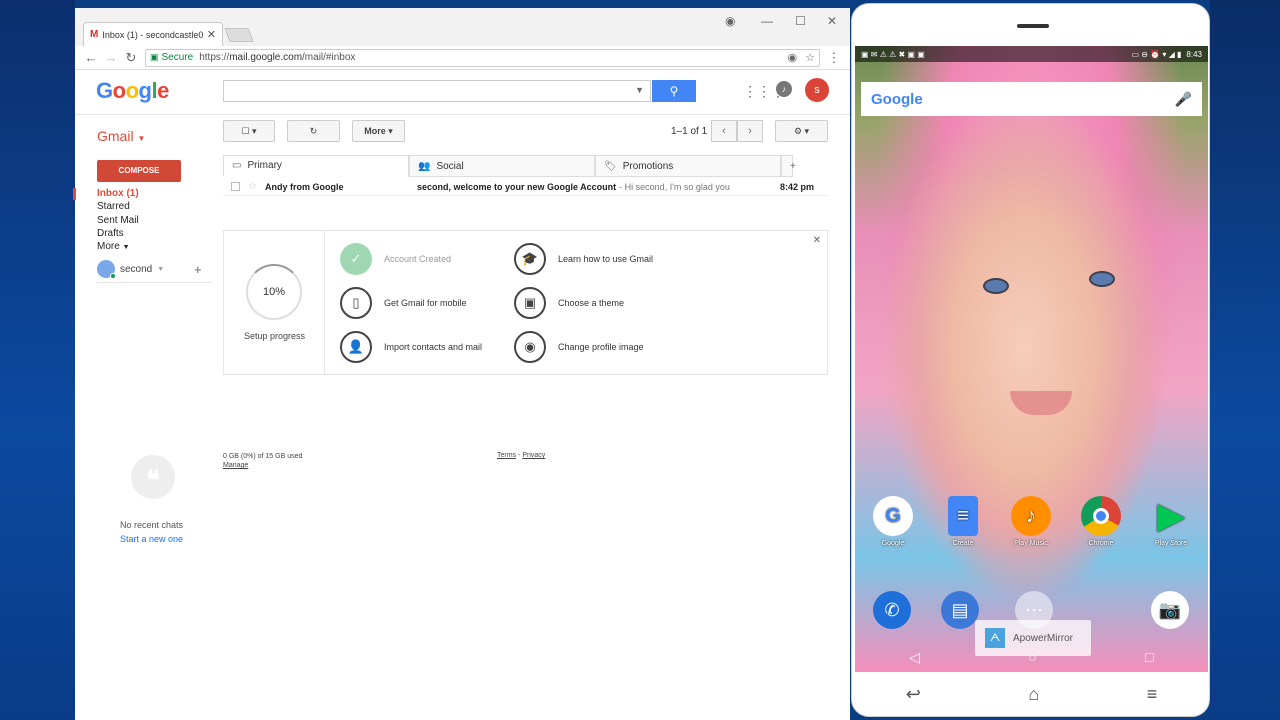  What do you see at coordinates (132, 91) in the screenshot?
I see `google-logo: Google` at bounding box center [132, 91].